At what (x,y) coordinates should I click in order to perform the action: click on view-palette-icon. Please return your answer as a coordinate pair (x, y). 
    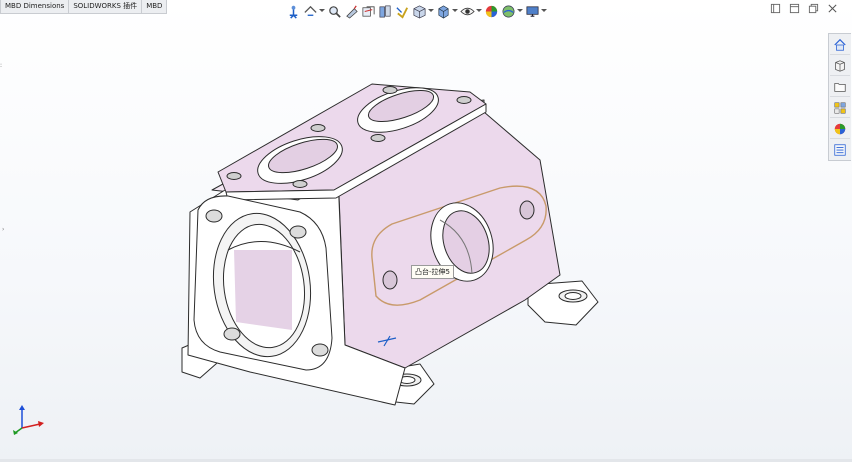
    Looking at the image, I should click on (840, 107).